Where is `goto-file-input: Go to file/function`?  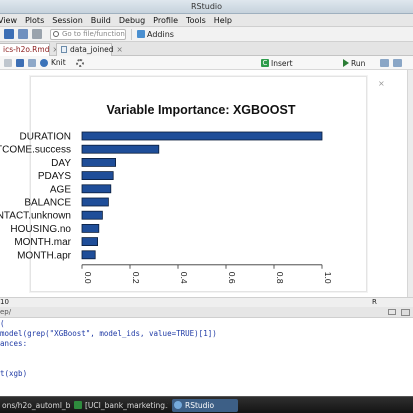 goto-file-input: Go to file/function is located at coordinates (88, 34).